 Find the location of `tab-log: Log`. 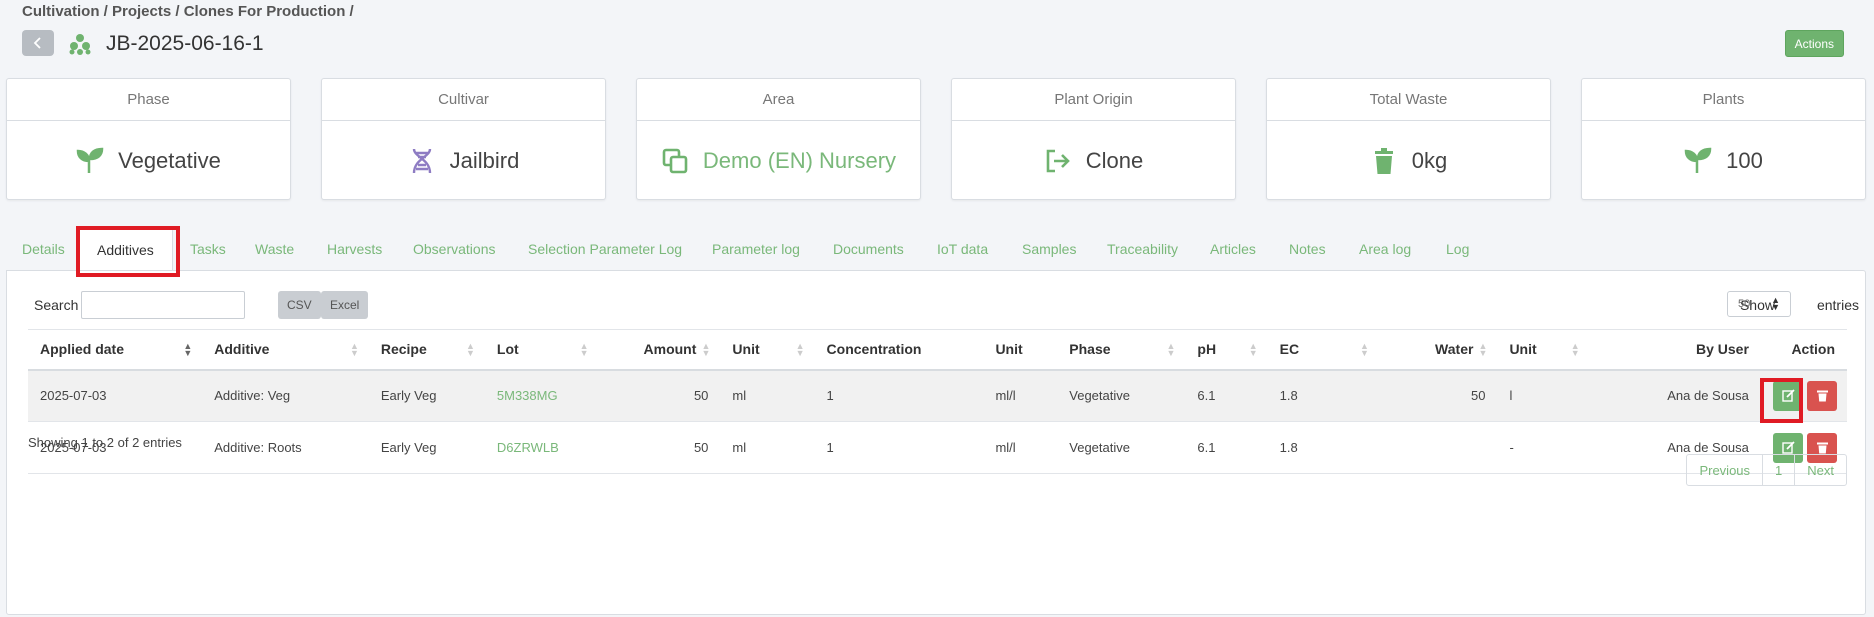

tab-log: Log is located at coordinates (1457, 249).